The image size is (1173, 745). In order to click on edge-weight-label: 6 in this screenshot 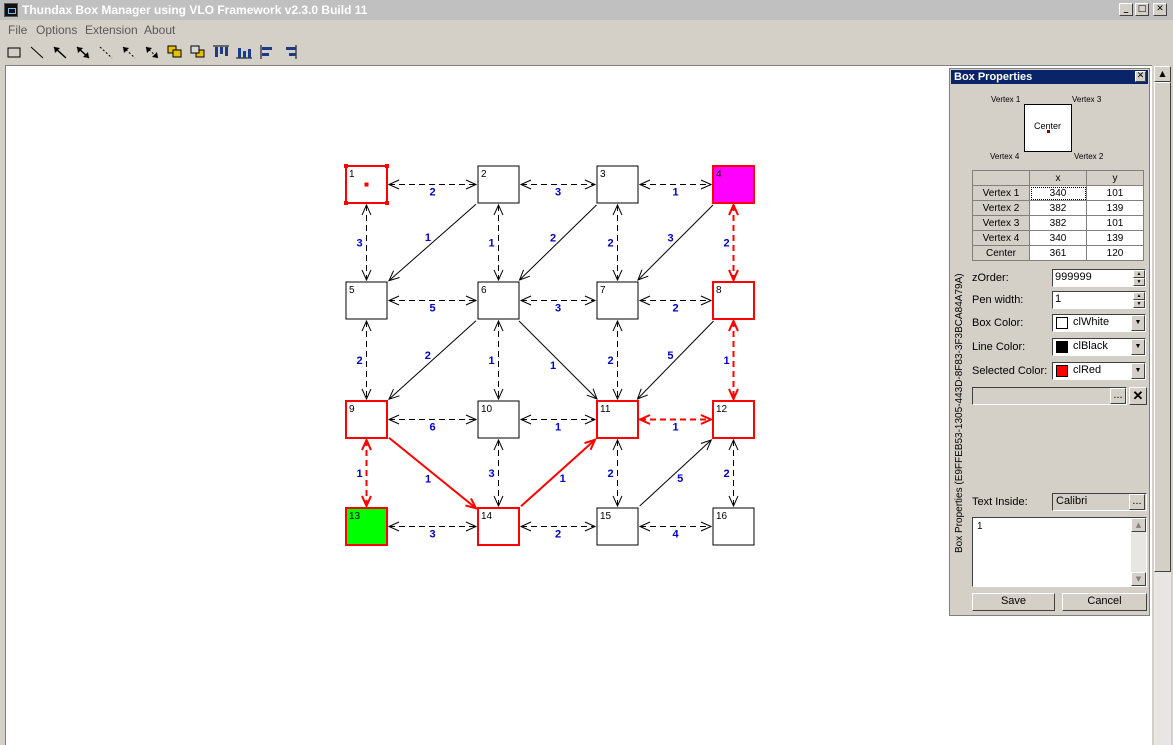, I will do `click(432, 428)`.